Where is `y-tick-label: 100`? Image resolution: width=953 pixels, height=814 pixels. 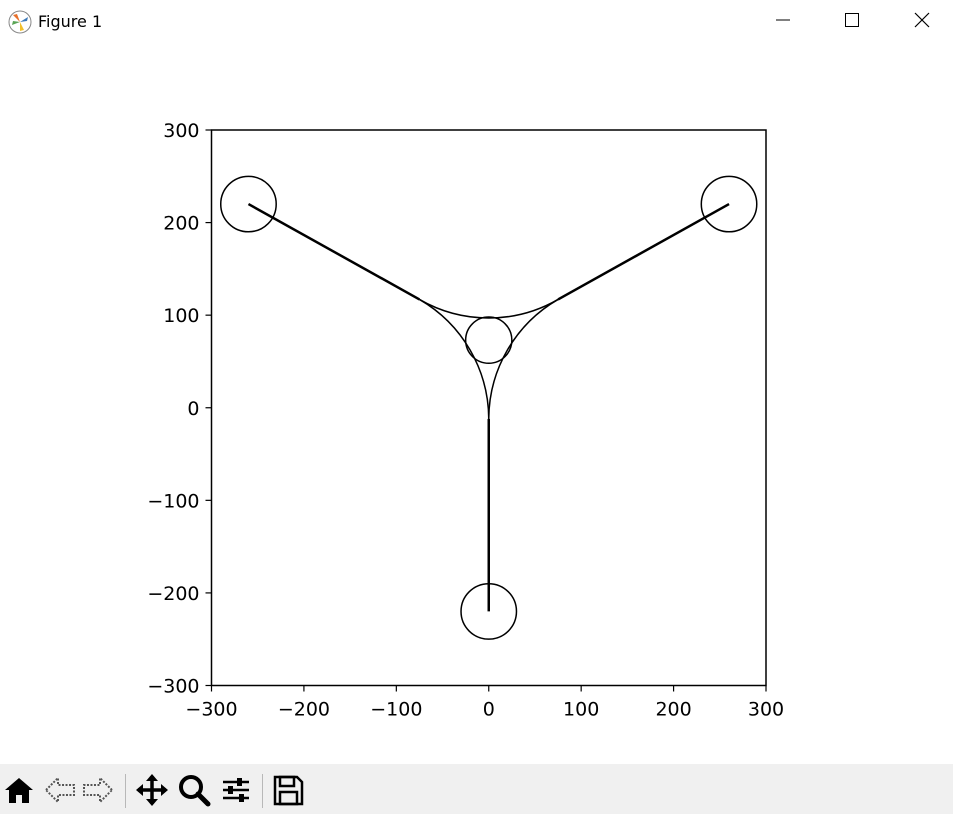
y-tick-label: 100 is located at coordinates (181, 316).